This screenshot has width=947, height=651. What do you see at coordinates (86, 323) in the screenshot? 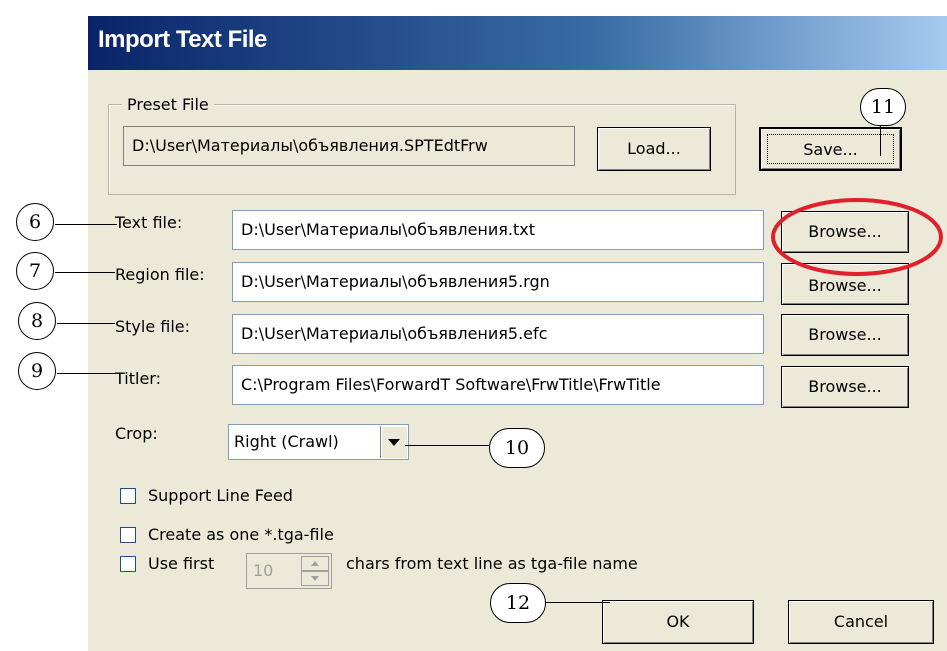
I see `callout-8-leader` at bounding box center [86, 323].